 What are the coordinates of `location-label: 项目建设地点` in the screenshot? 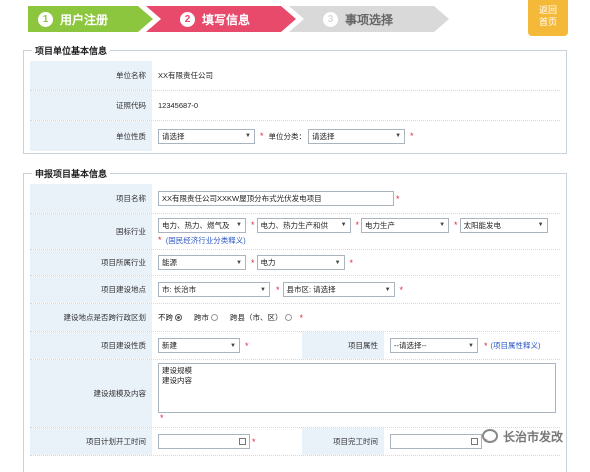 It's located at (91, 289).